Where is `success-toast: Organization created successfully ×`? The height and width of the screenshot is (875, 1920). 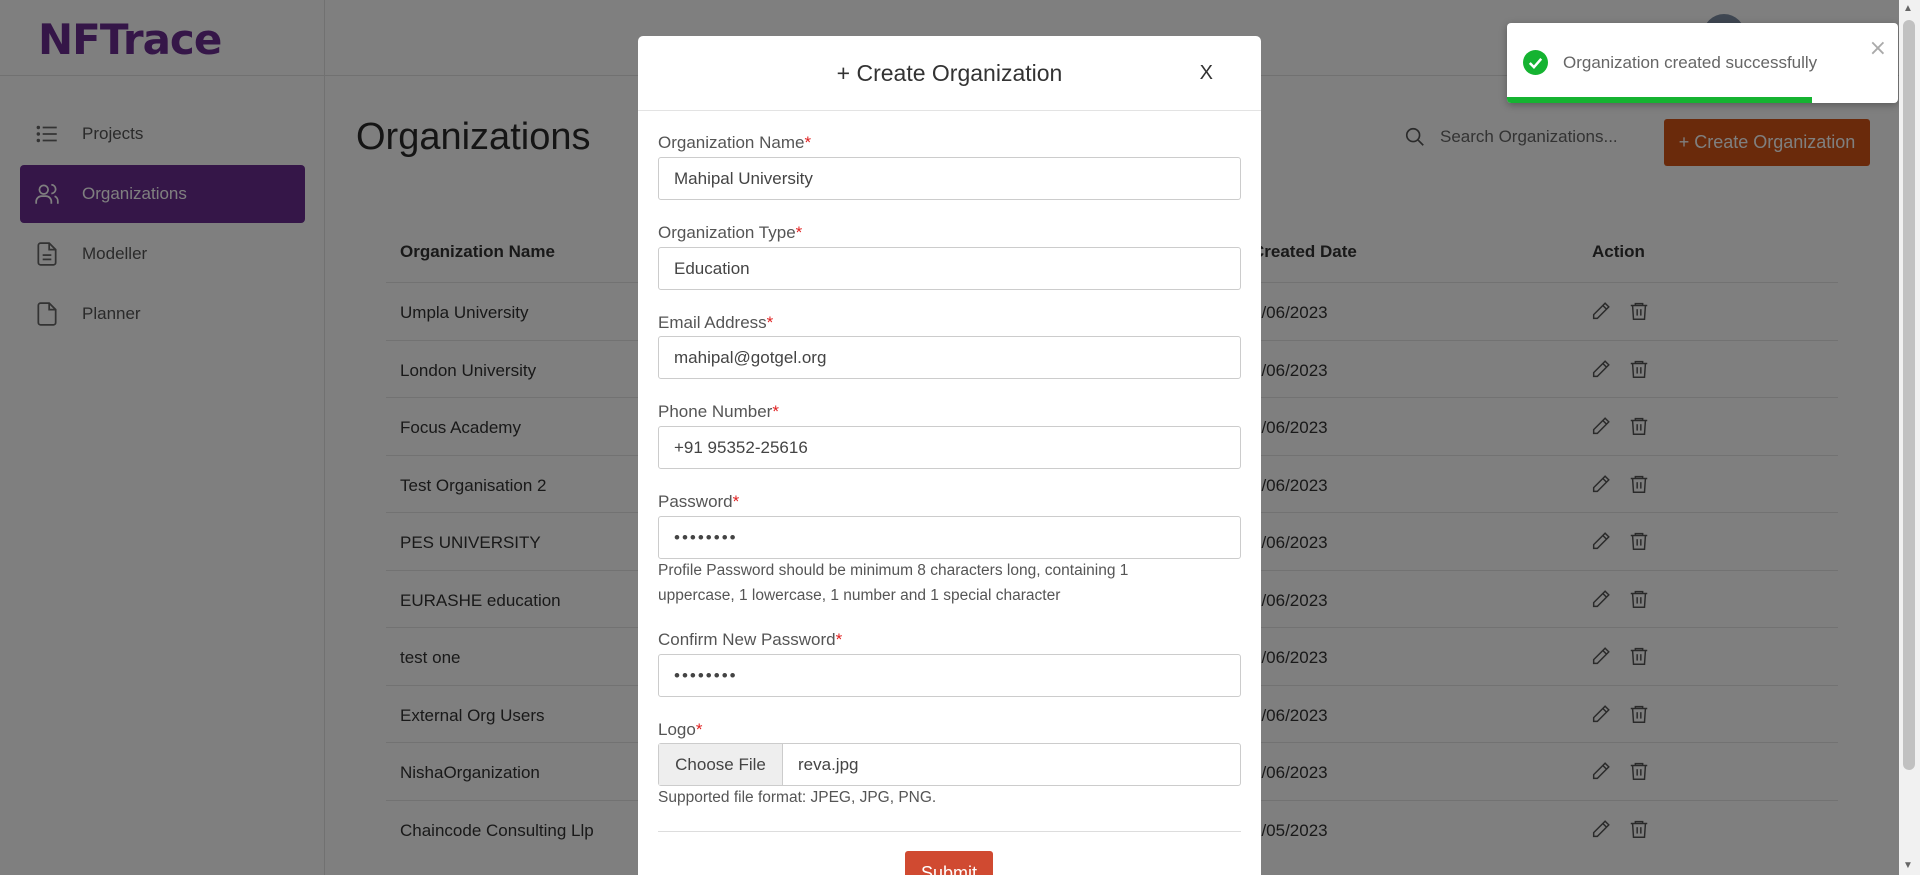
success-toast: Organization created successfully × is located at coordinates (1702, 63).